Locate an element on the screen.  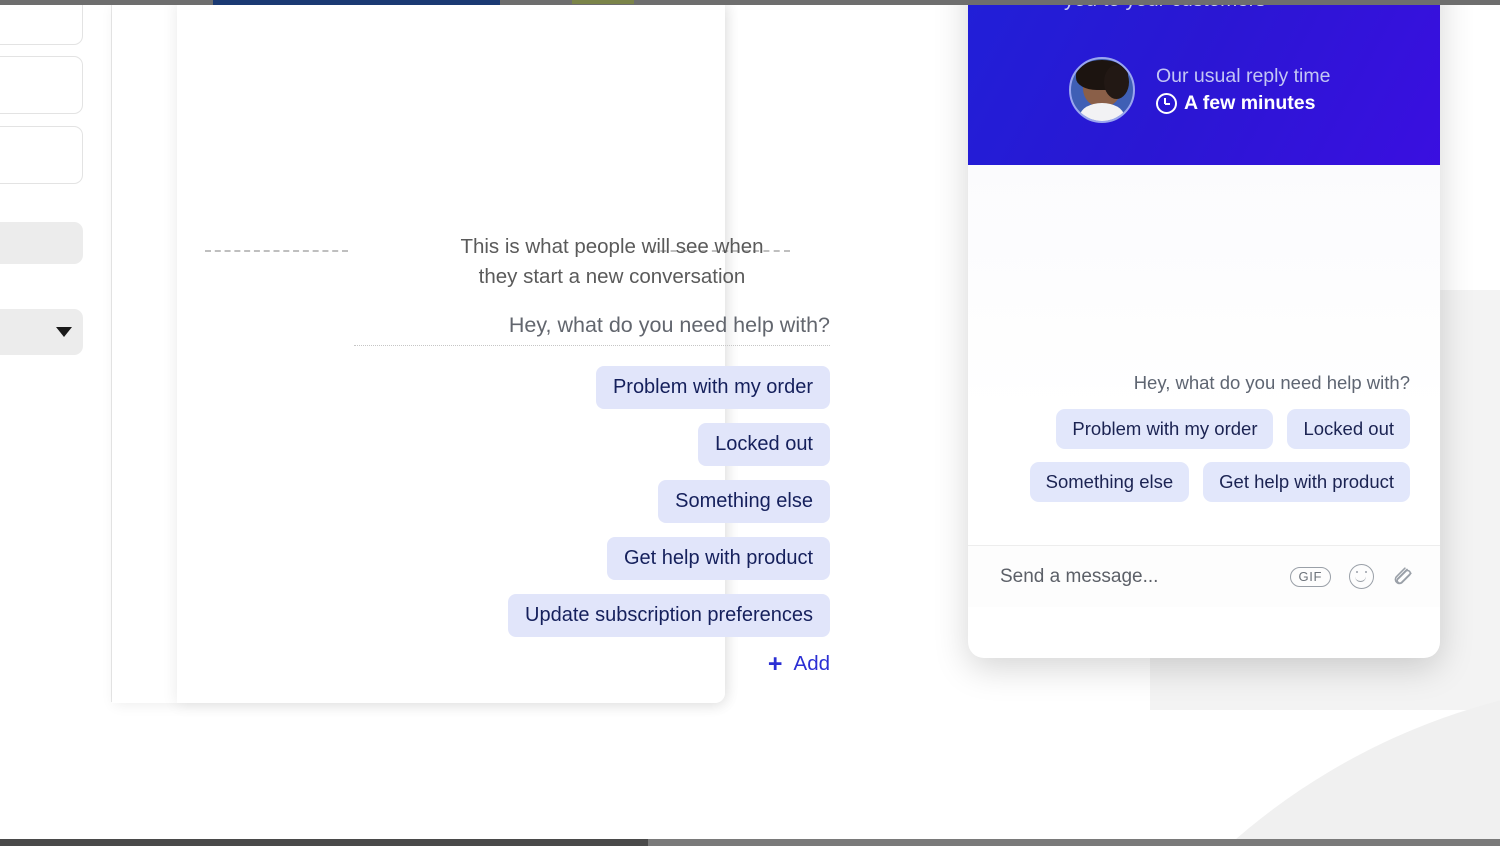
left-sidebar is located at coordinates (56, 347).